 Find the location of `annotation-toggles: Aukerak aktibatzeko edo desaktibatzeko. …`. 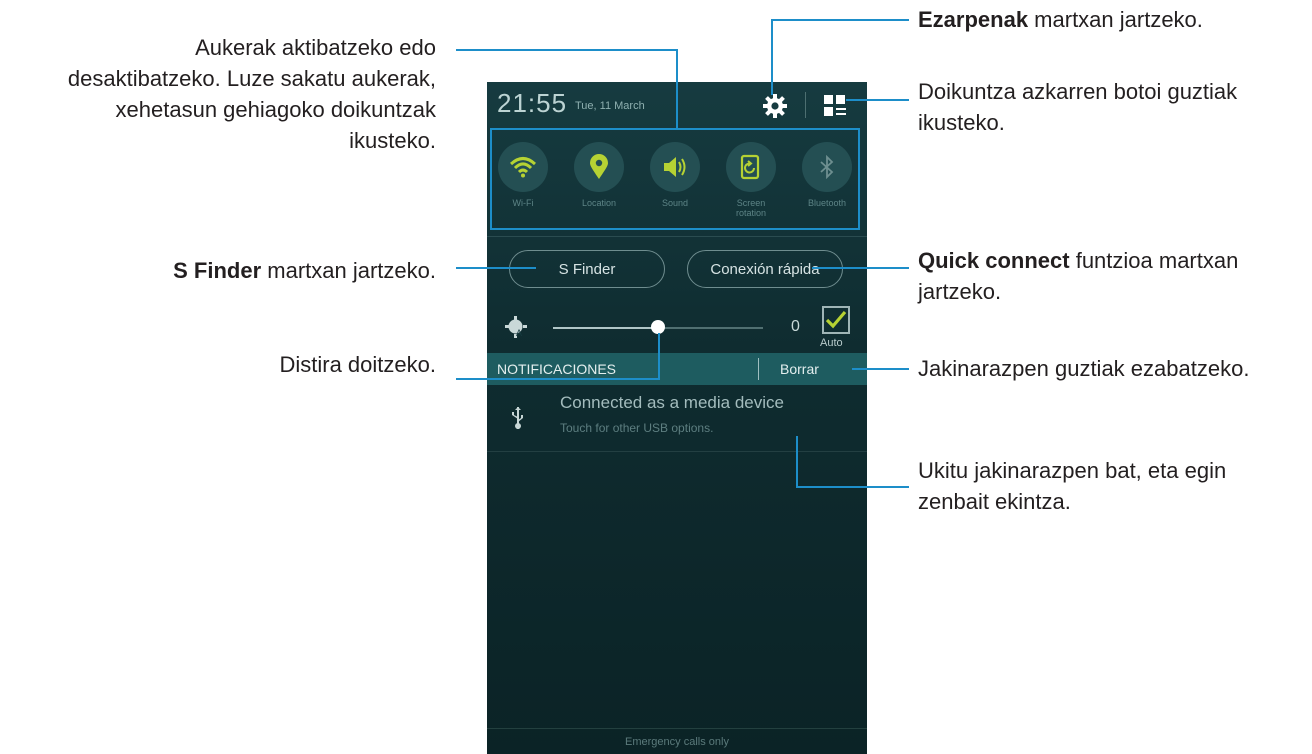

annotation-toggles: Aukerak aktibatzeko edo desaktibatzeko. … is located at coordinates (218, 94).